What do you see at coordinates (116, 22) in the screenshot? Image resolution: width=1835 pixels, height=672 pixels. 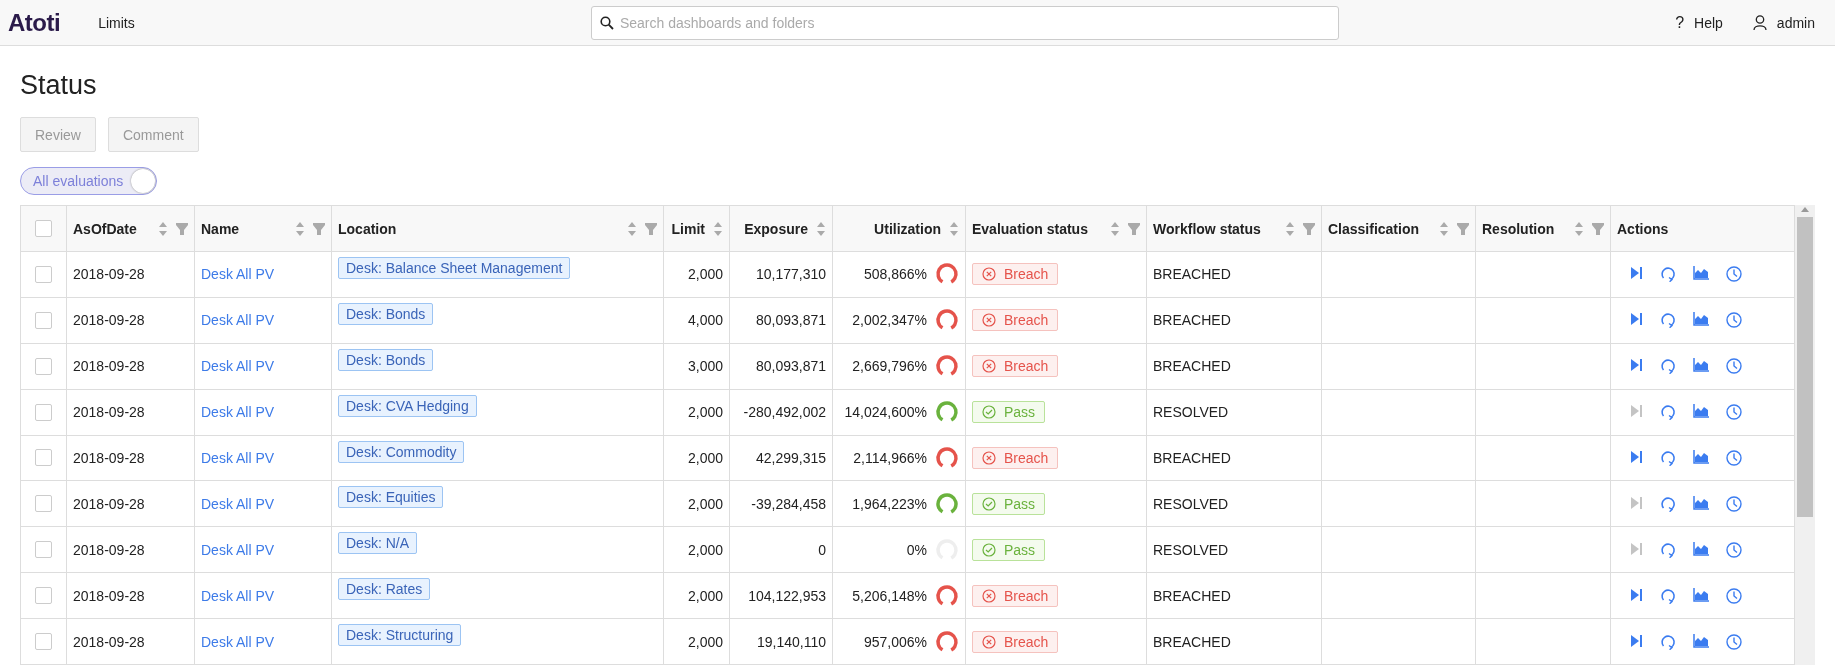 I see `nav-link: Limits` at bounding box center [116, 22].